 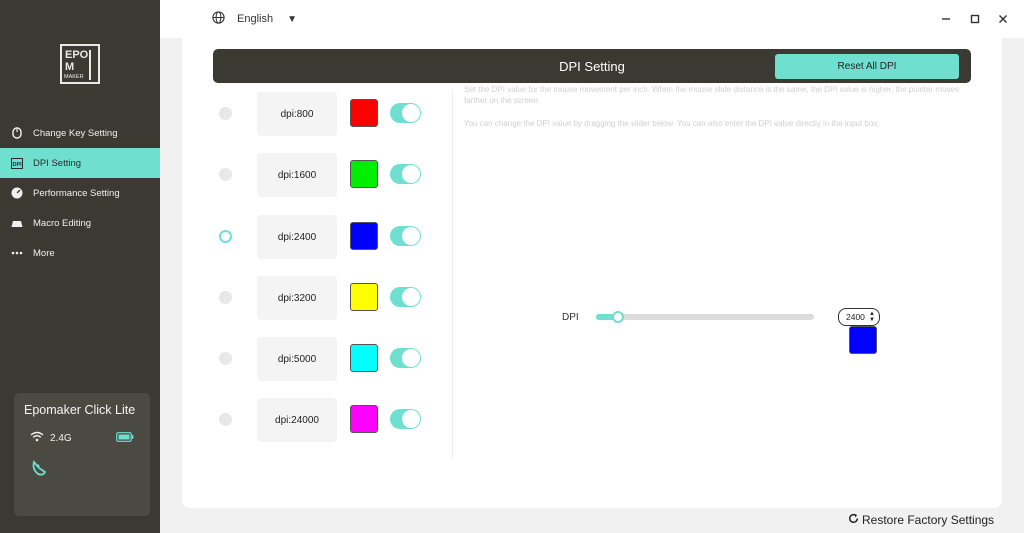 What do you see at coordinates (44, 253) in the screenshot?
I see `sidebar-item-label: More` at bounding box center [44, 253].